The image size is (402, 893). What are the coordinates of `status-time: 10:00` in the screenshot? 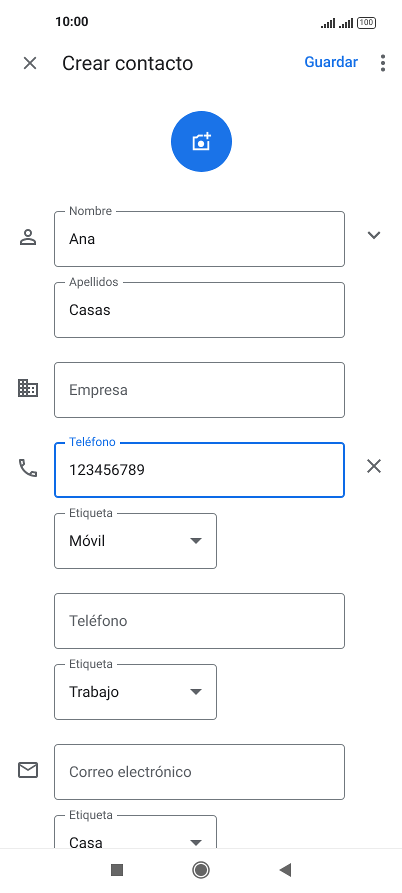 It's located at (71, 23).